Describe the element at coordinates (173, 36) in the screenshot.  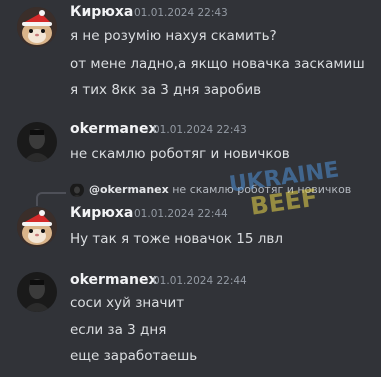
I see `message-text: я не розумію нахуя скамить?` at that location.